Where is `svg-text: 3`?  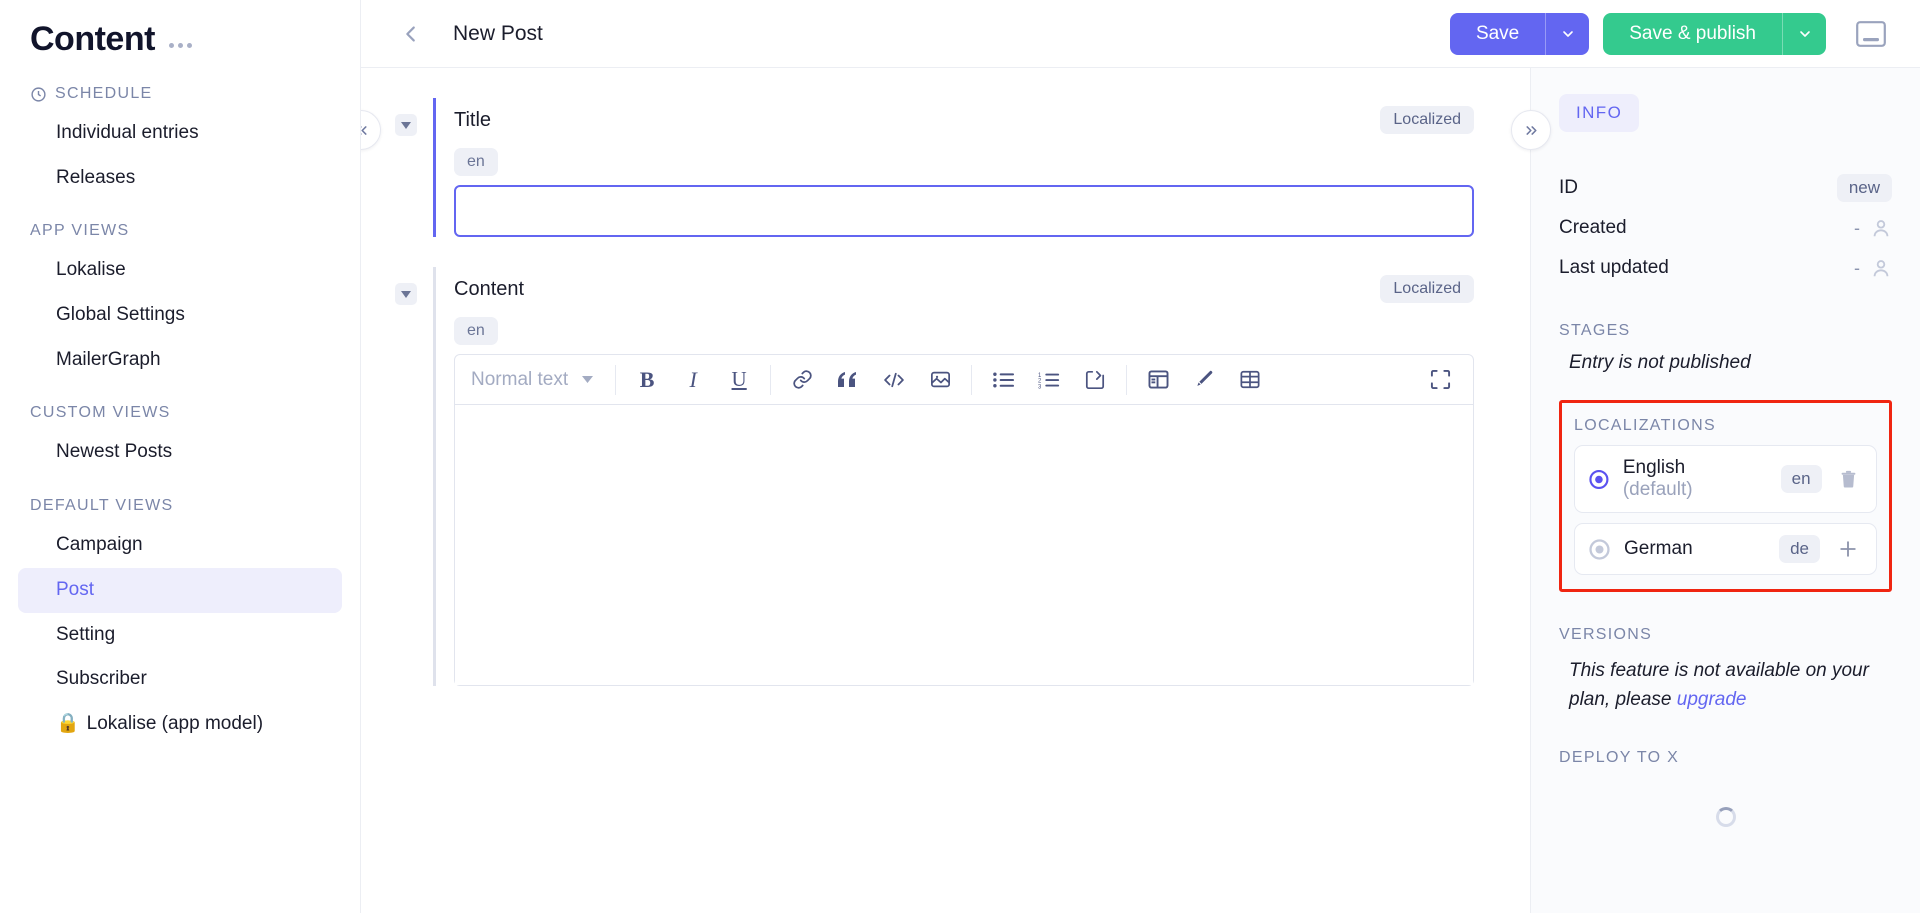 svg-text: 3 is located at coordinates (1040, 386).